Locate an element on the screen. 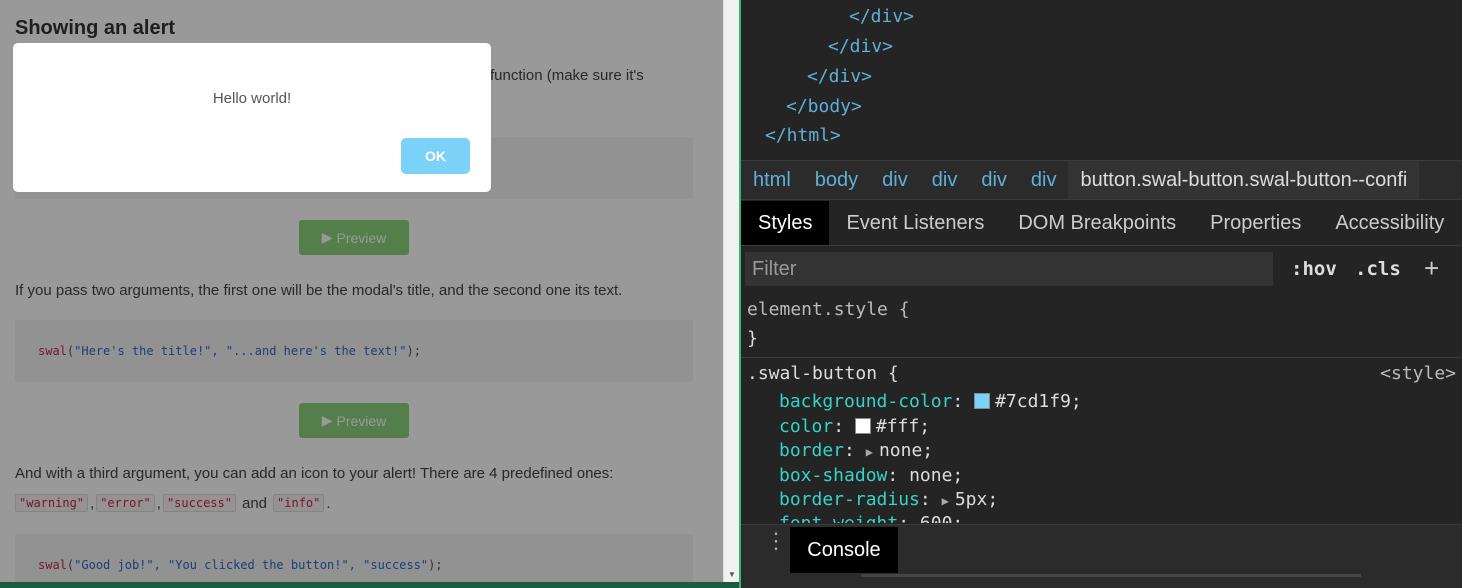  element-style-close: } is located at coordinates (752, 338).